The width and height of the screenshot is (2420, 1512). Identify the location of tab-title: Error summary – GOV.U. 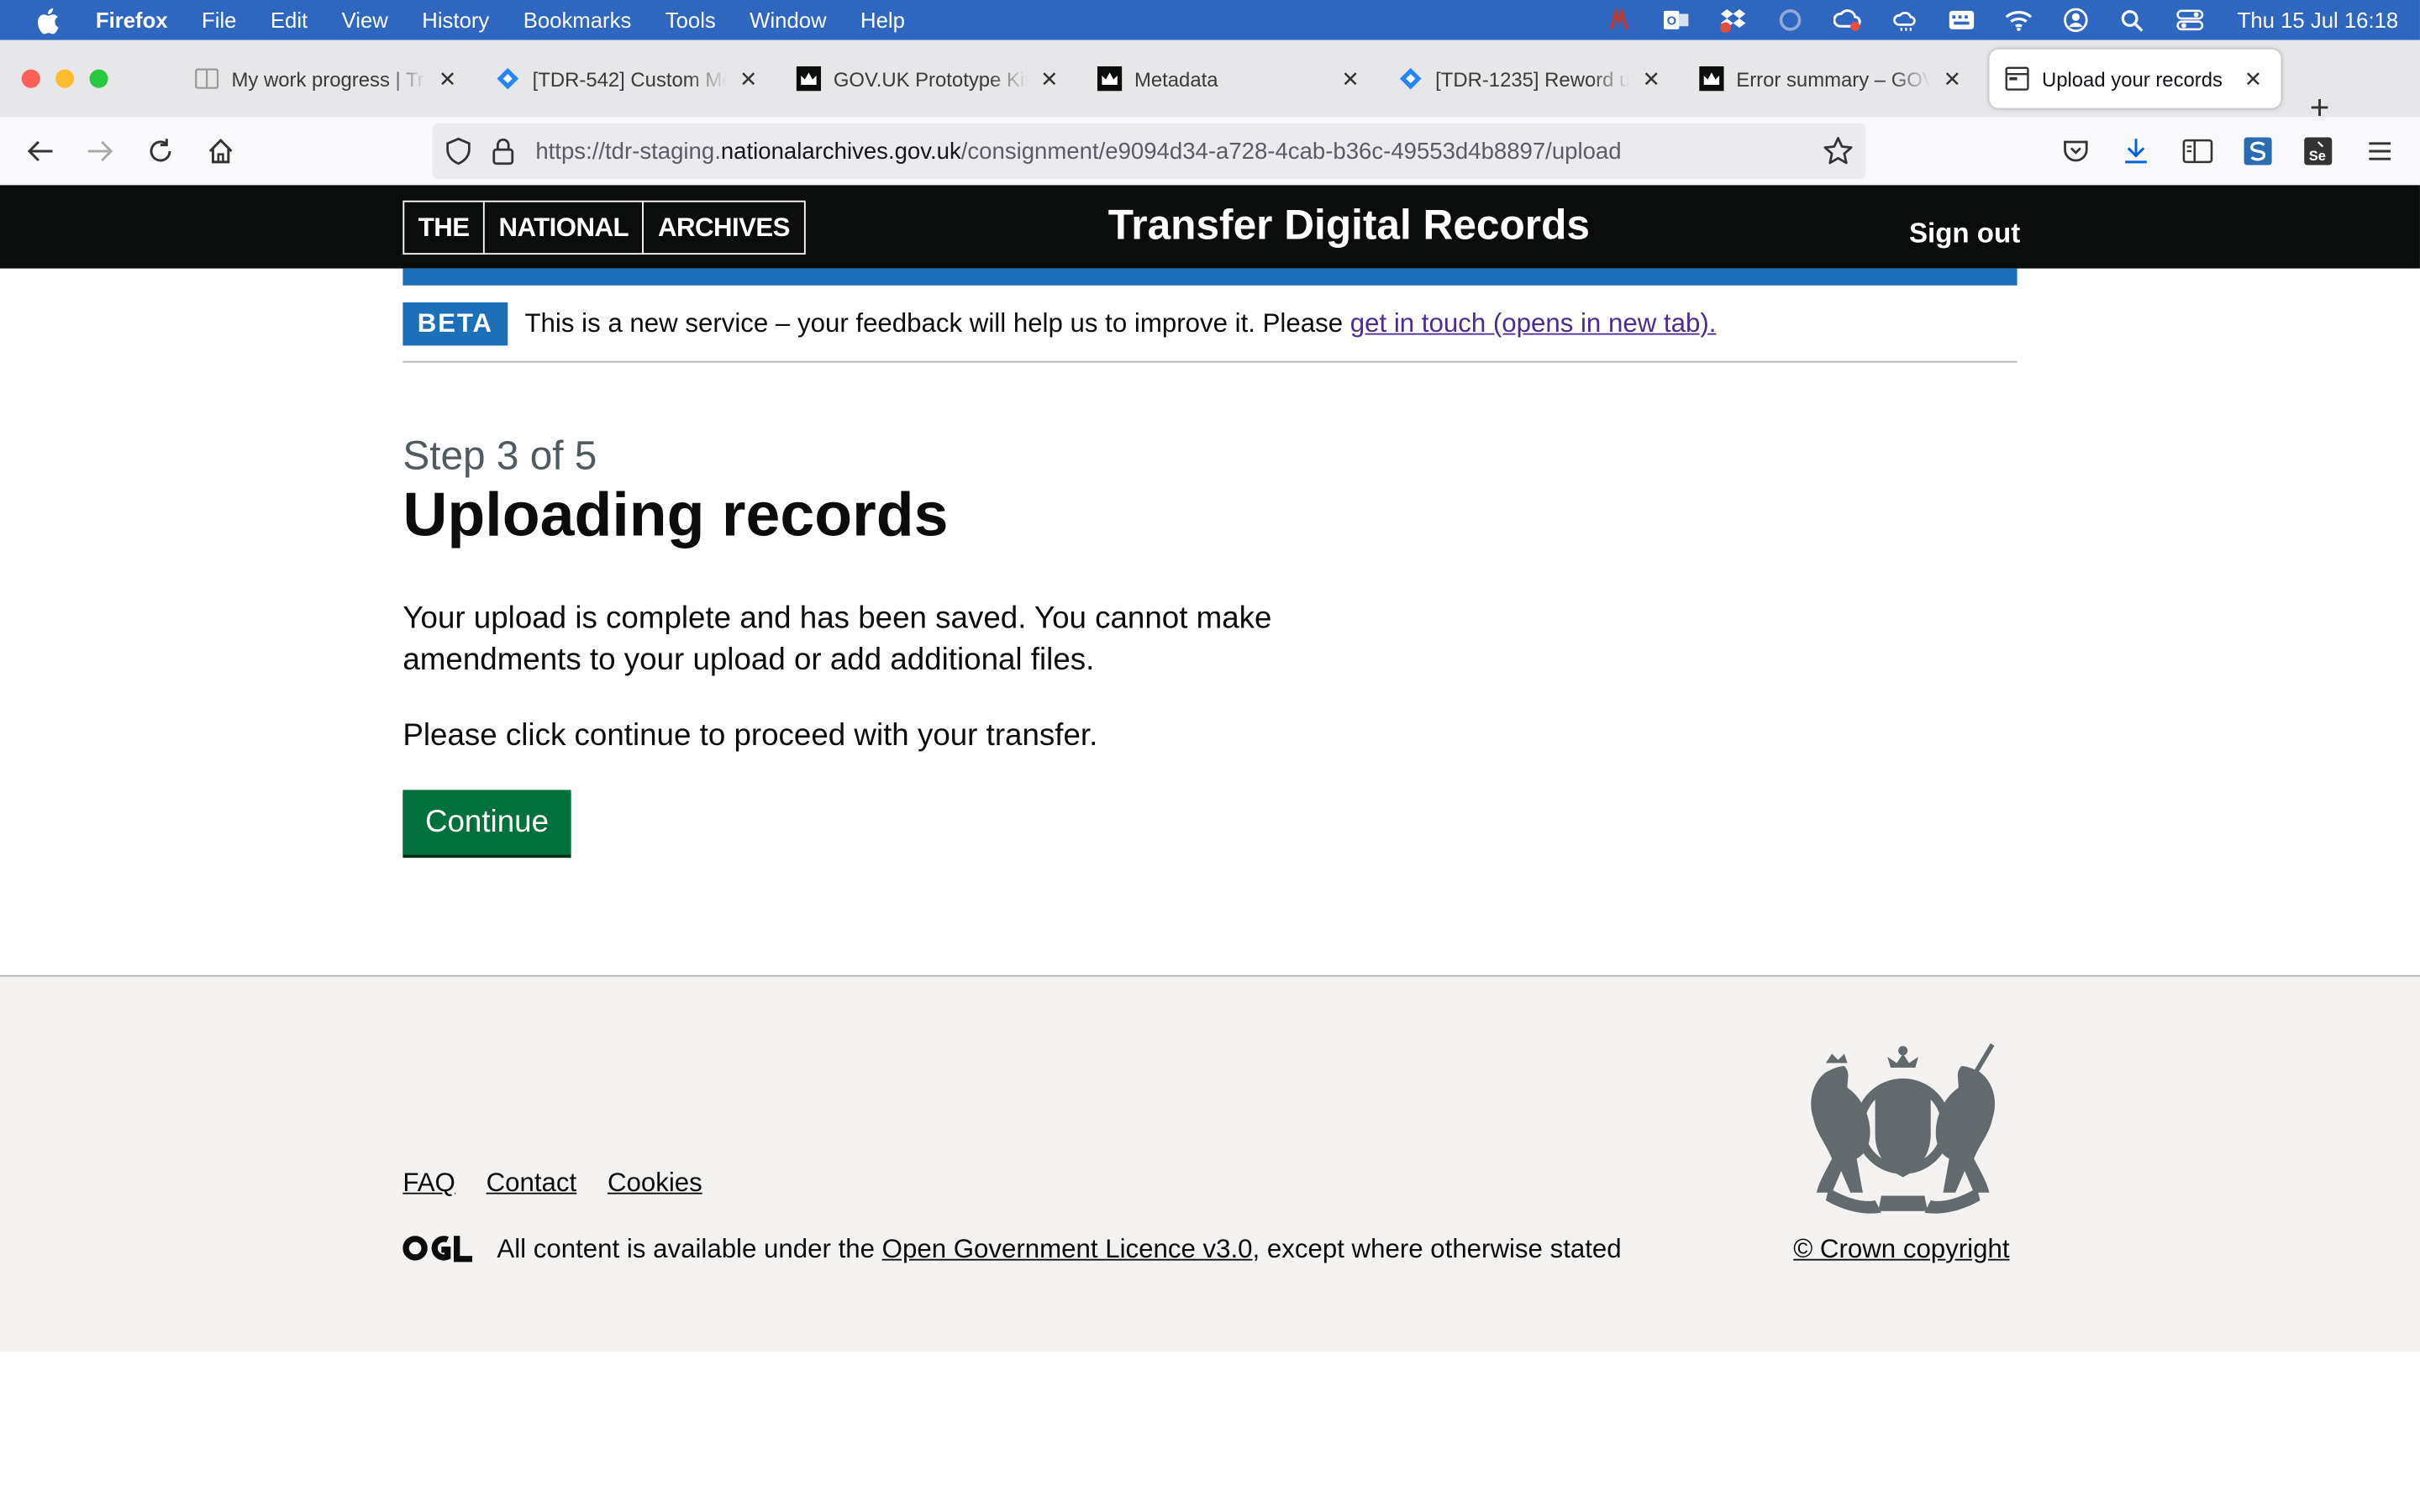
(1833, 78).